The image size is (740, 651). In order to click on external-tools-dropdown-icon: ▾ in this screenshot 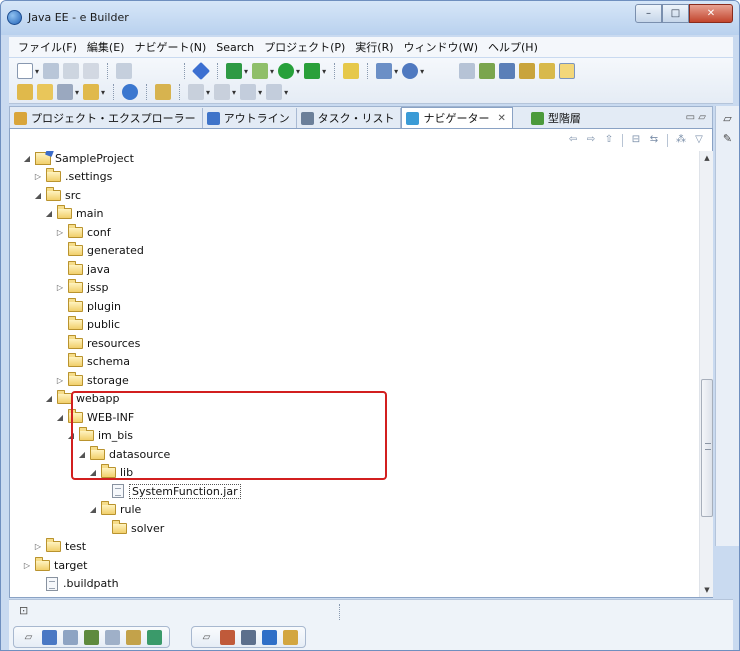, I will do `click(324, 71)`.